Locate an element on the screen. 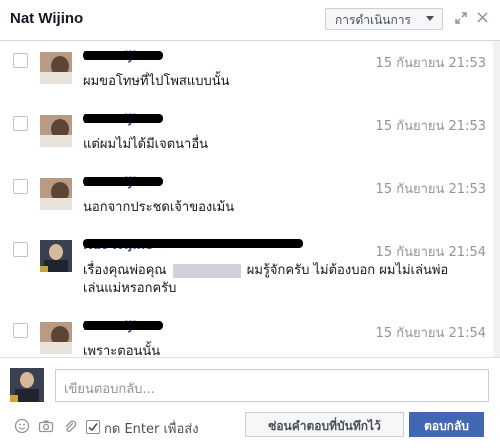  chat-header: Nat Wijino การดำเนินการ × is located at coordinates (250, 20).